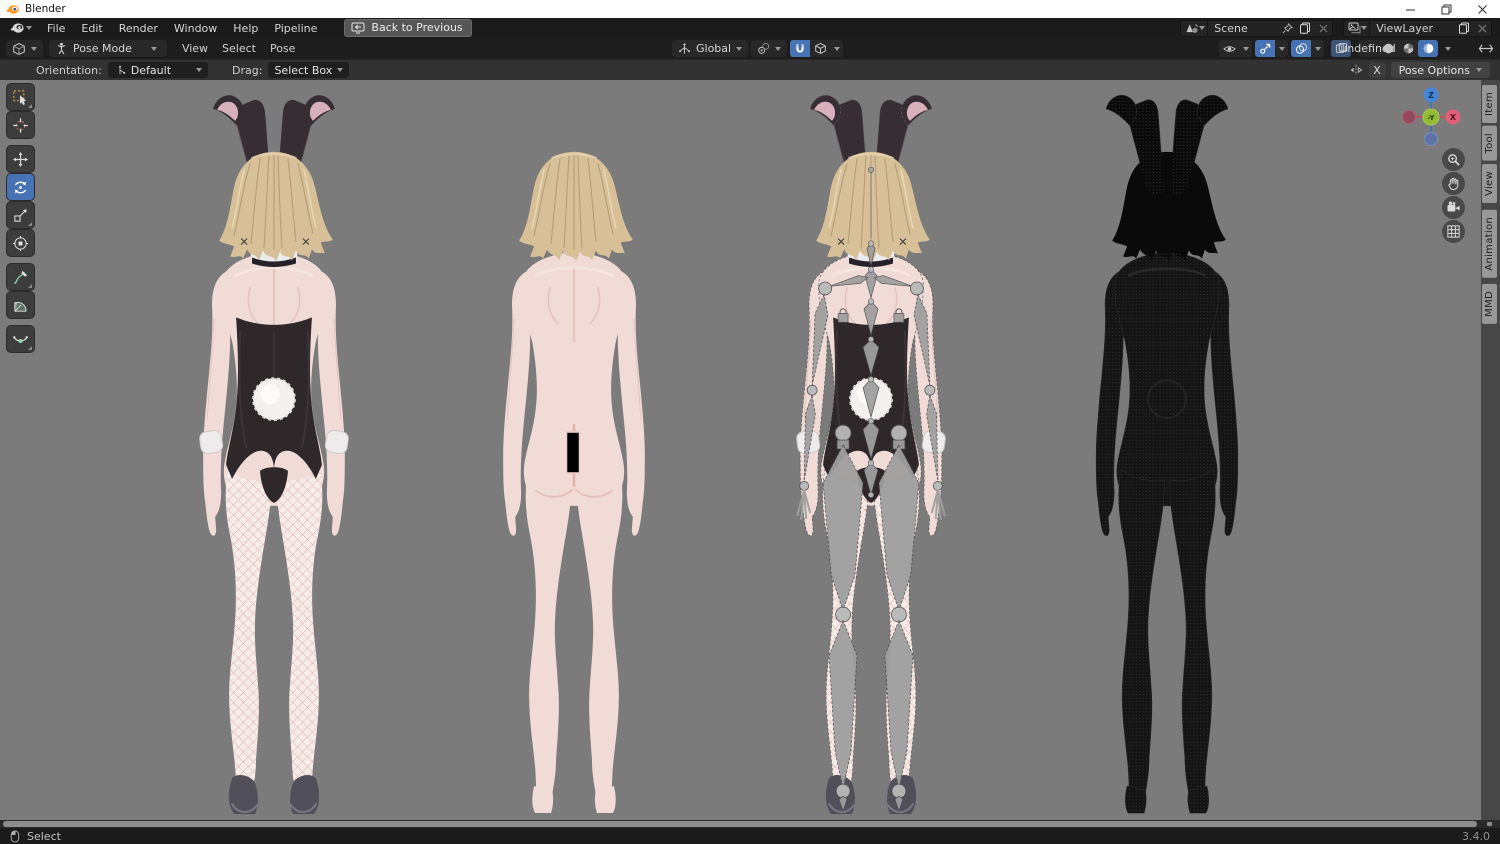 This screenshot has width=1500, height=844. I want to click on drag-value: Select Box, so click(303, 70).